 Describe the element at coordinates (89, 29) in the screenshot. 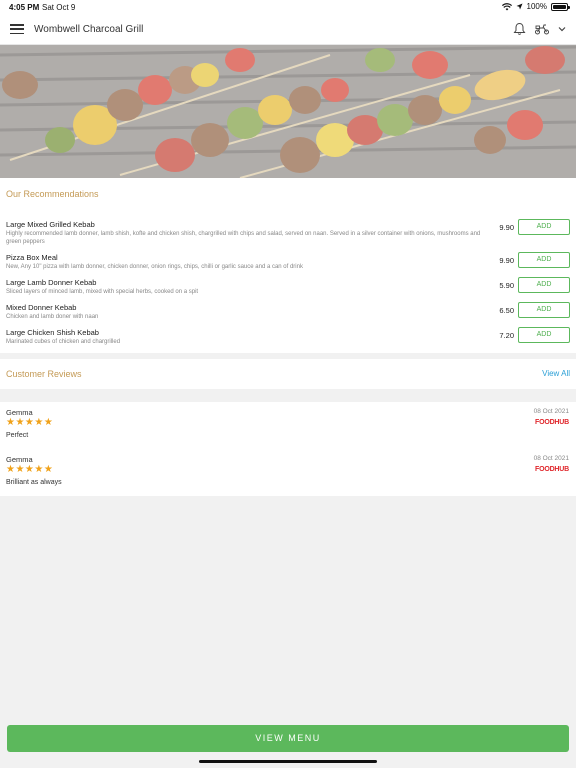

I see `restaurant-title: Wombwell Charcoal Grill` at that location.